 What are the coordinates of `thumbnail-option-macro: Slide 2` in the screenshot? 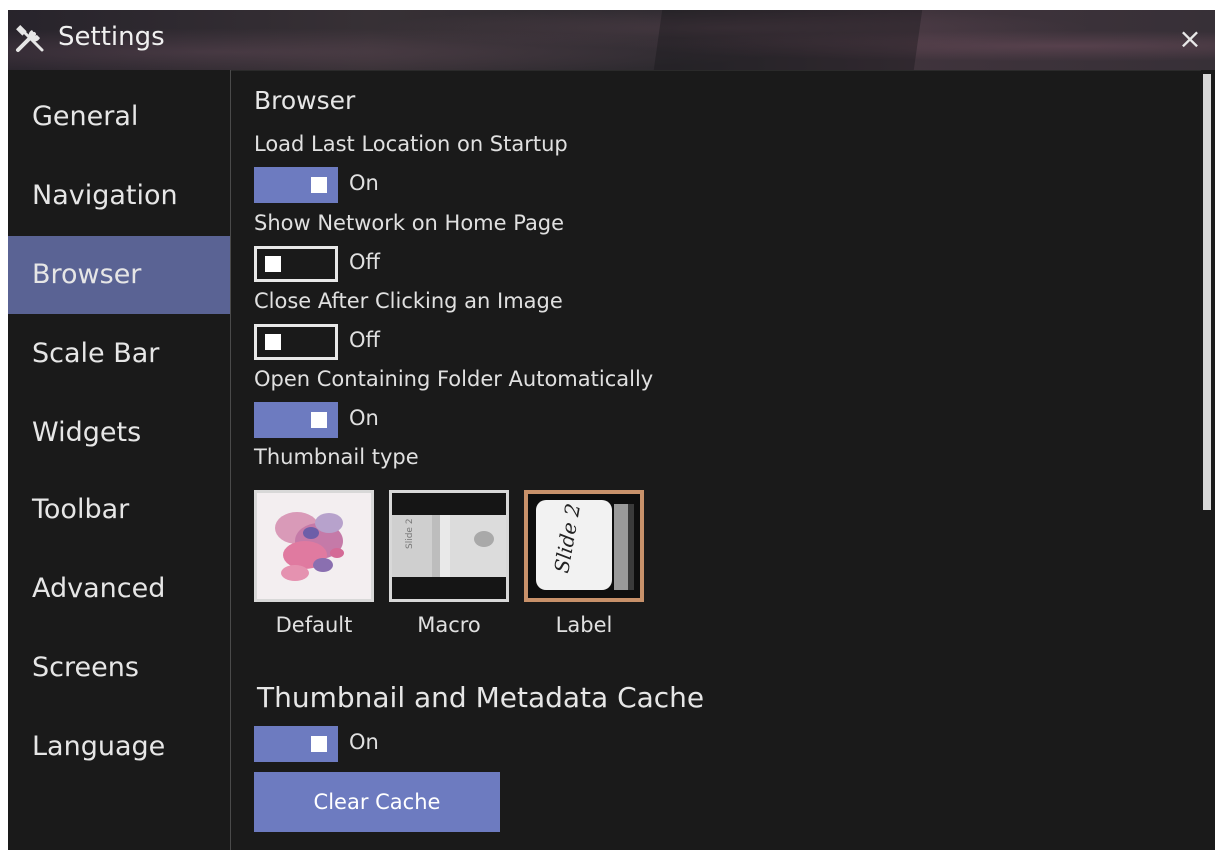 It's located at (449, 546).